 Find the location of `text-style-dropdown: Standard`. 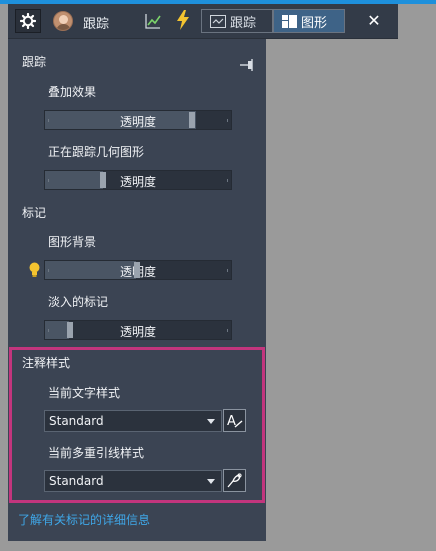

text-style-dropdown: Standard is located at coordinates (133, 421).